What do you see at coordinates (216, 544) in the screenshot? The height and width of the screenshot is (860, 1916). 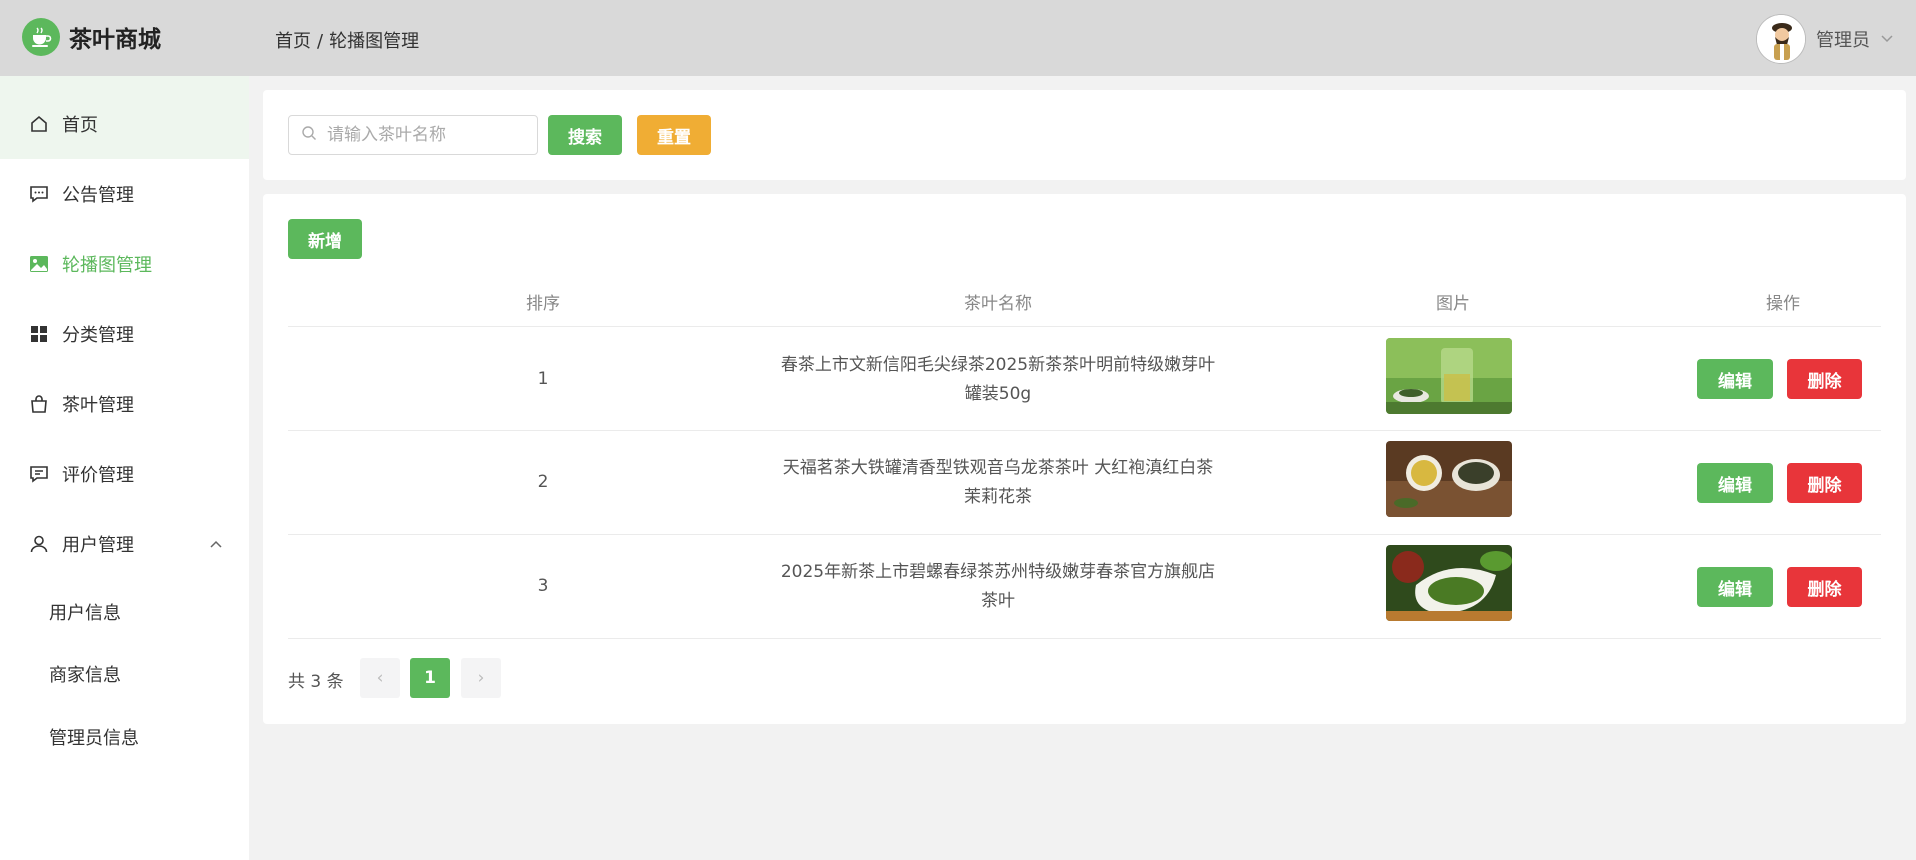 I see `chevron-up-icon` at bounding box center [216, 544].